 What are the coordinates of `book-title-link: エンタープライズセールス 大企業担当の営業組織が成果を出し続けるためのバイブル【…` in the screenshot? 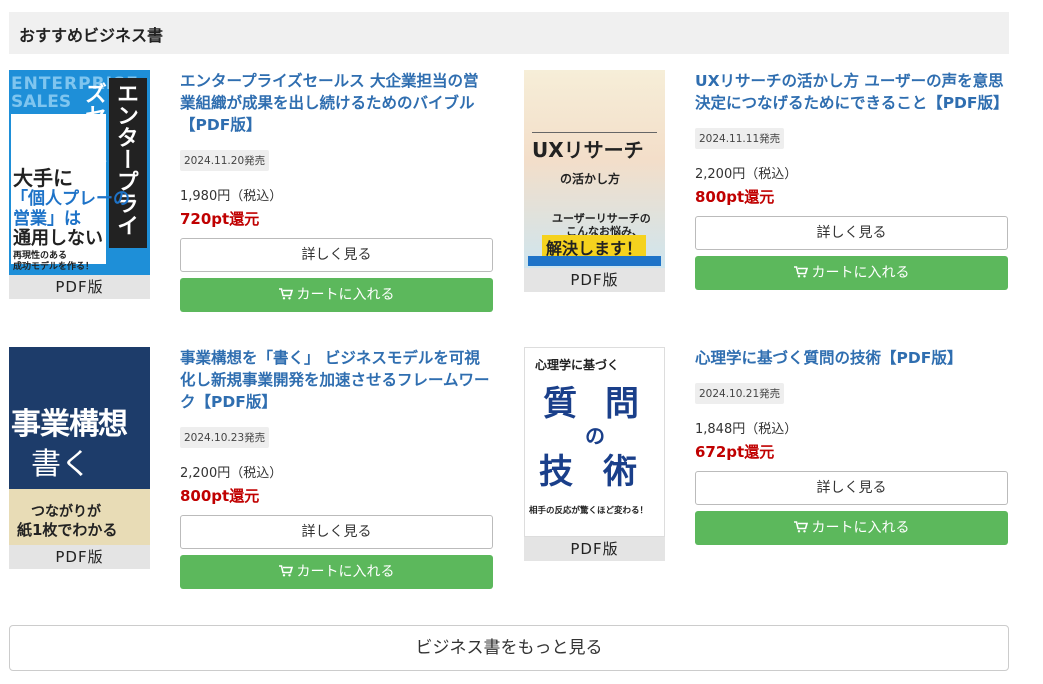 It's located at (336, 103).